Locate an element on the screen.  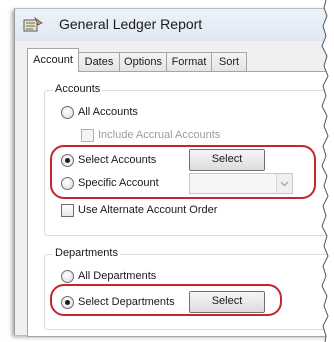
accounts-selection-highlight is located at coordinates (183, 172).